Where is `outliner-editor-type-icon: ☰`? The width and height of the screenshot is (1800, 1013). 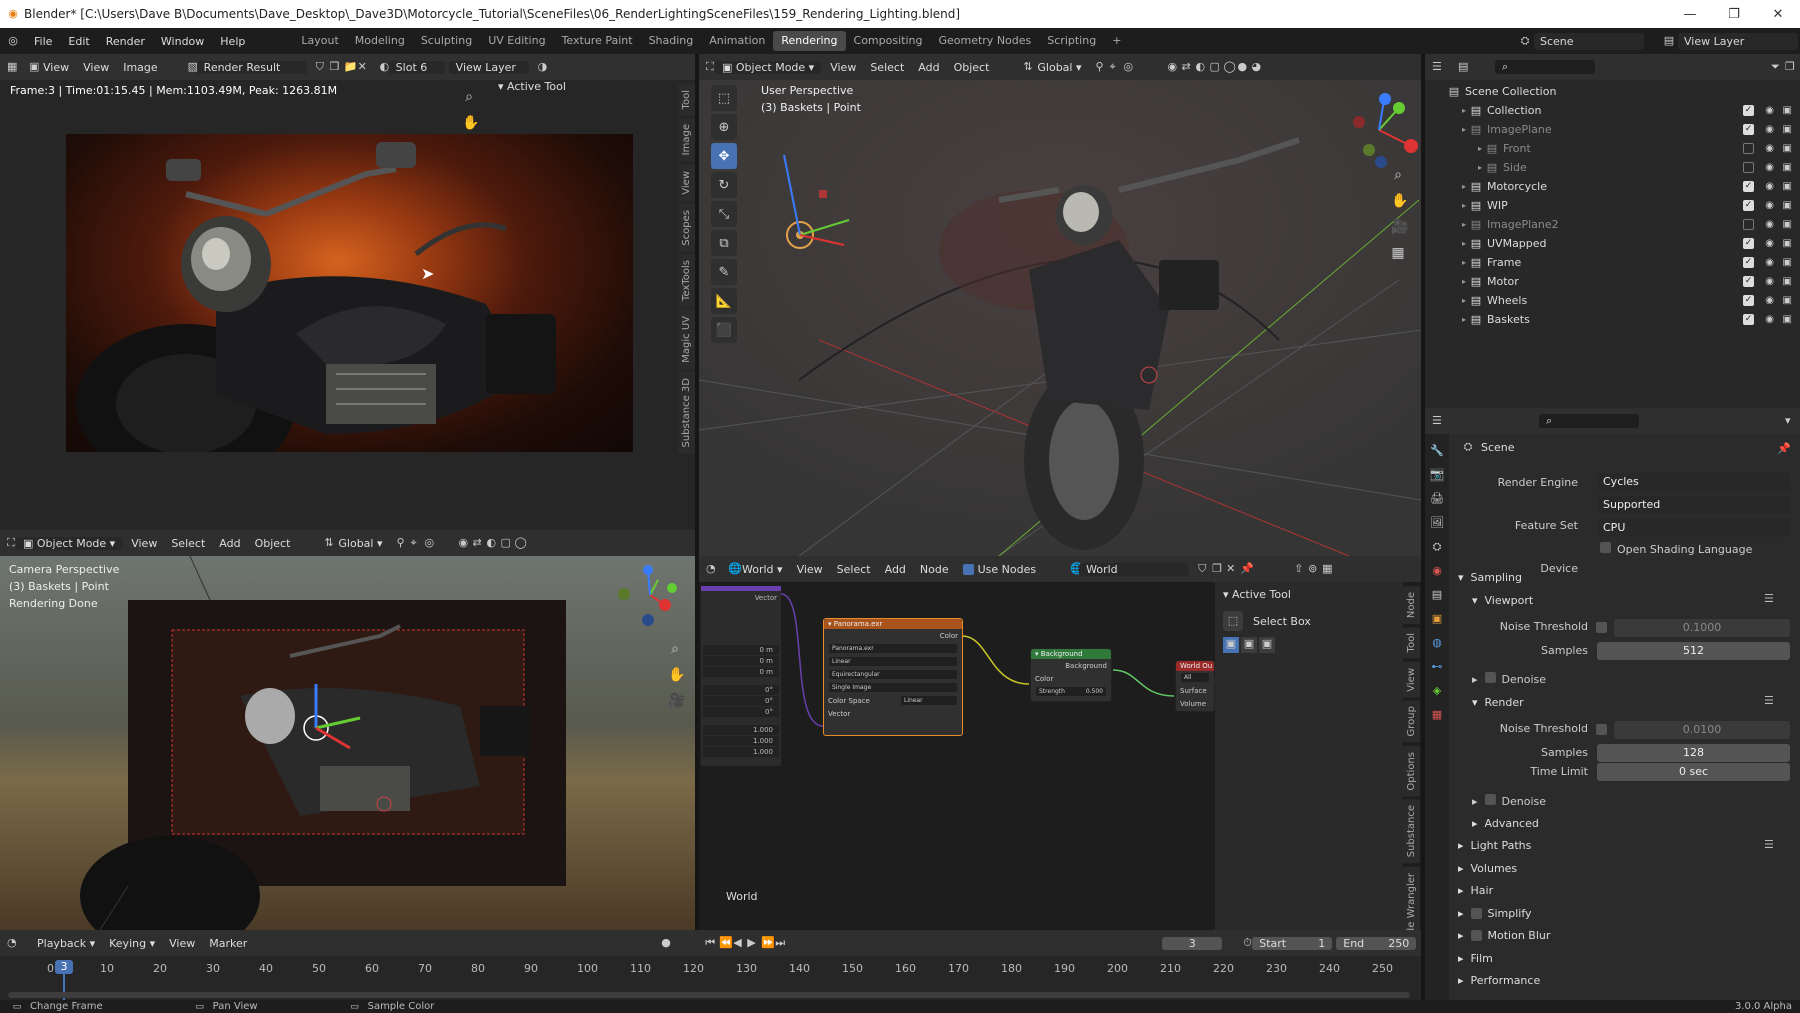 outliner-editor-type-icon: ☰ is located at coordinates (1433, 67).